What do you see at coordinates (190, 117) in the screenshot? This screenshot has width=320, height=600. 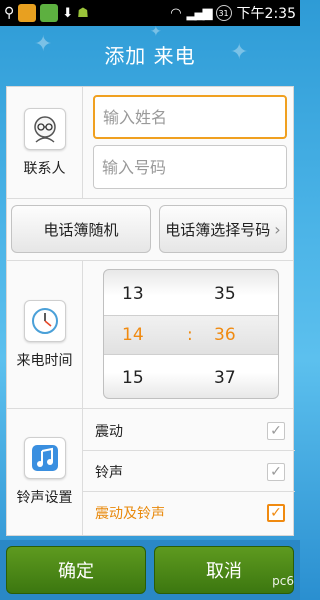 I see `name-input` at bounding box center [190, 117].